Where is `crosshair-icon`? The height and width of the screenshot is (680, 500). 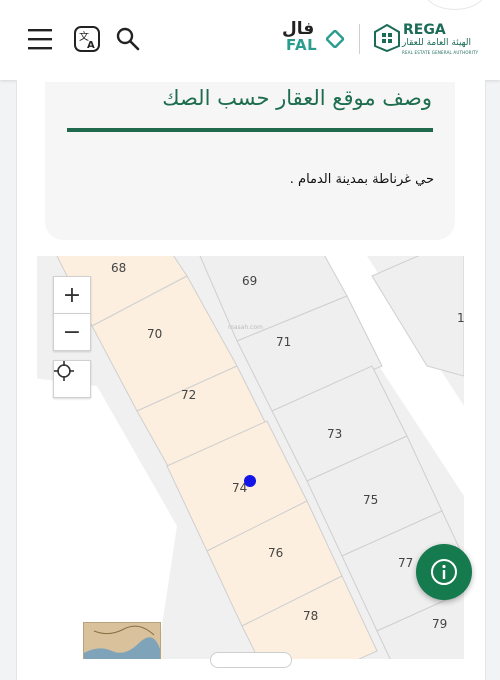 crosshair-icon is located at coordinates (64, 371).